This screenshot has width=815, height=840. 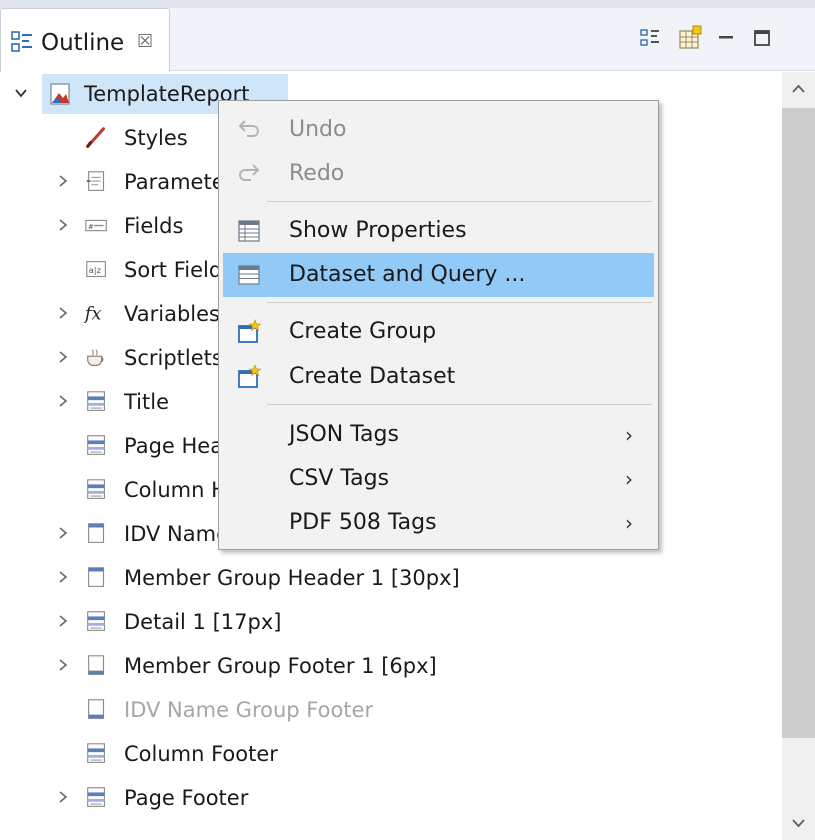 I want to click on sort-fields-icon: a|z, so click(x=96, y=269).